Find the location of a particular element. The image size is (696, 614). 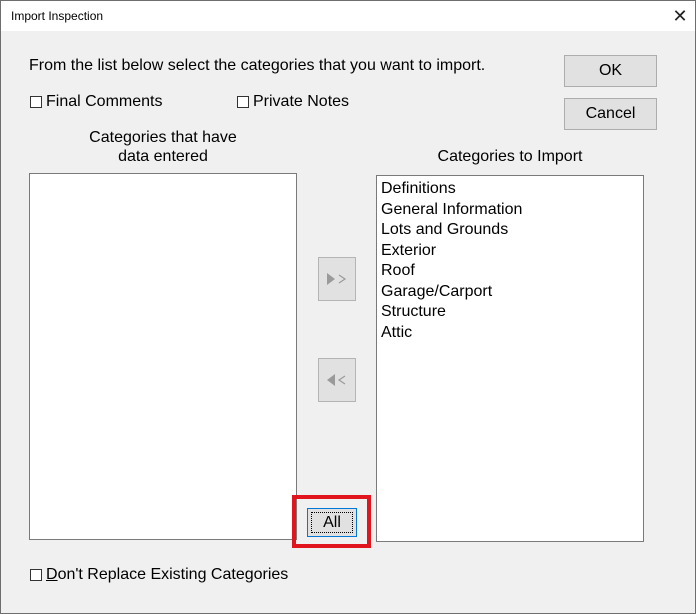

final-comments-checkbox: Final Comments is located at coordinates (96, 102).